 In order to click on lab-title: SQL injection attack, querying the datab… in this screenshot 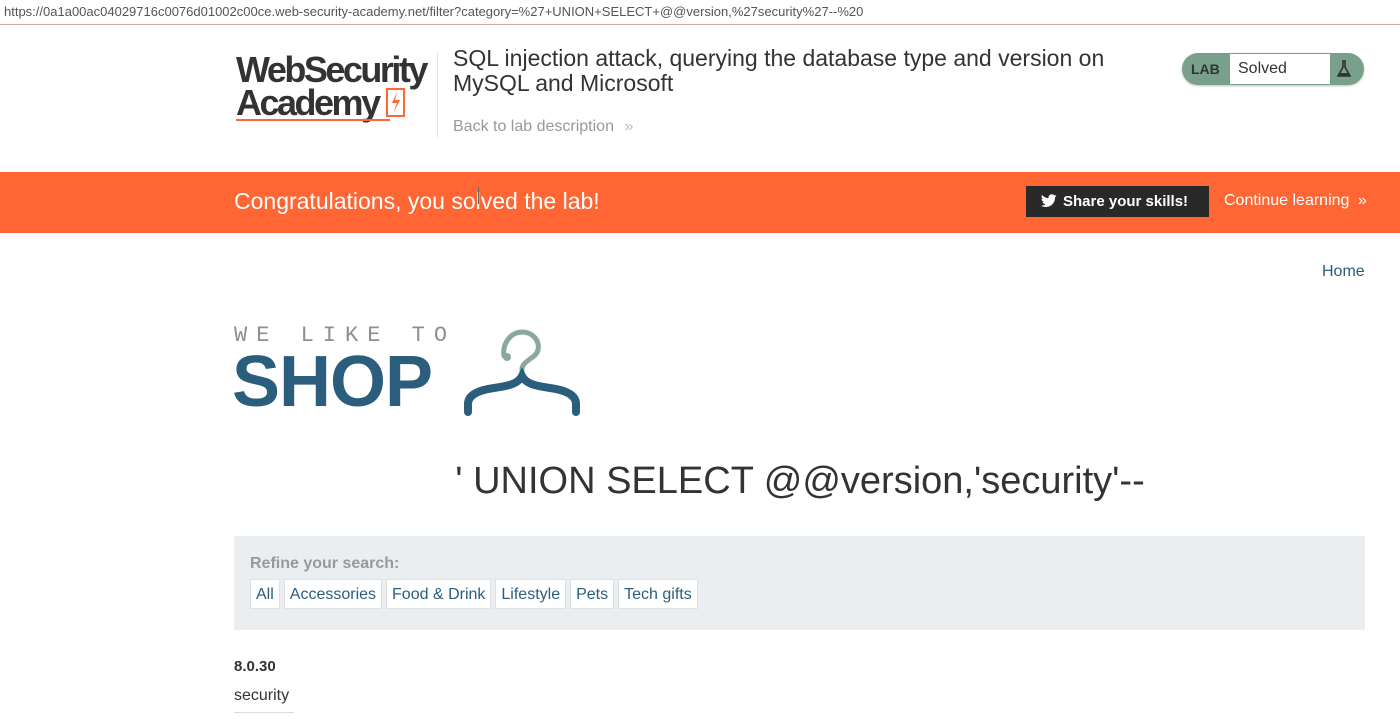, I will do `click(779, 70)`.